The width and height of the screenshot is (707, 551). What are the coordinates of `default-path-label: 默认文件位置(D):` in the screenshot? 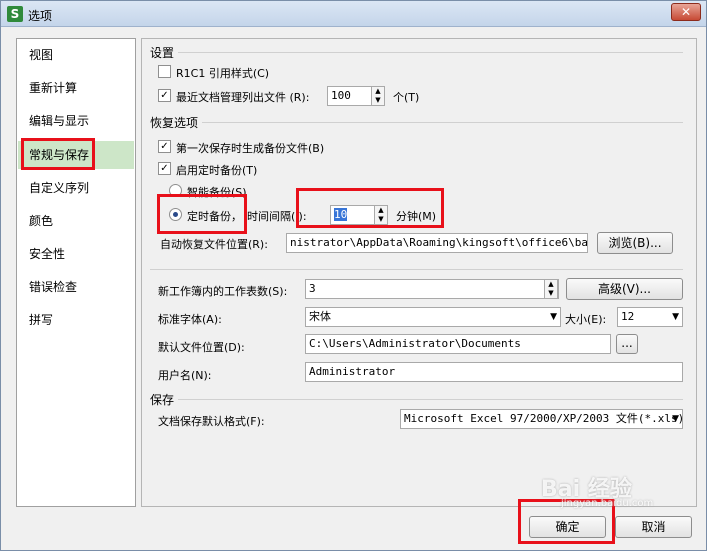 It's located at (201, 347).